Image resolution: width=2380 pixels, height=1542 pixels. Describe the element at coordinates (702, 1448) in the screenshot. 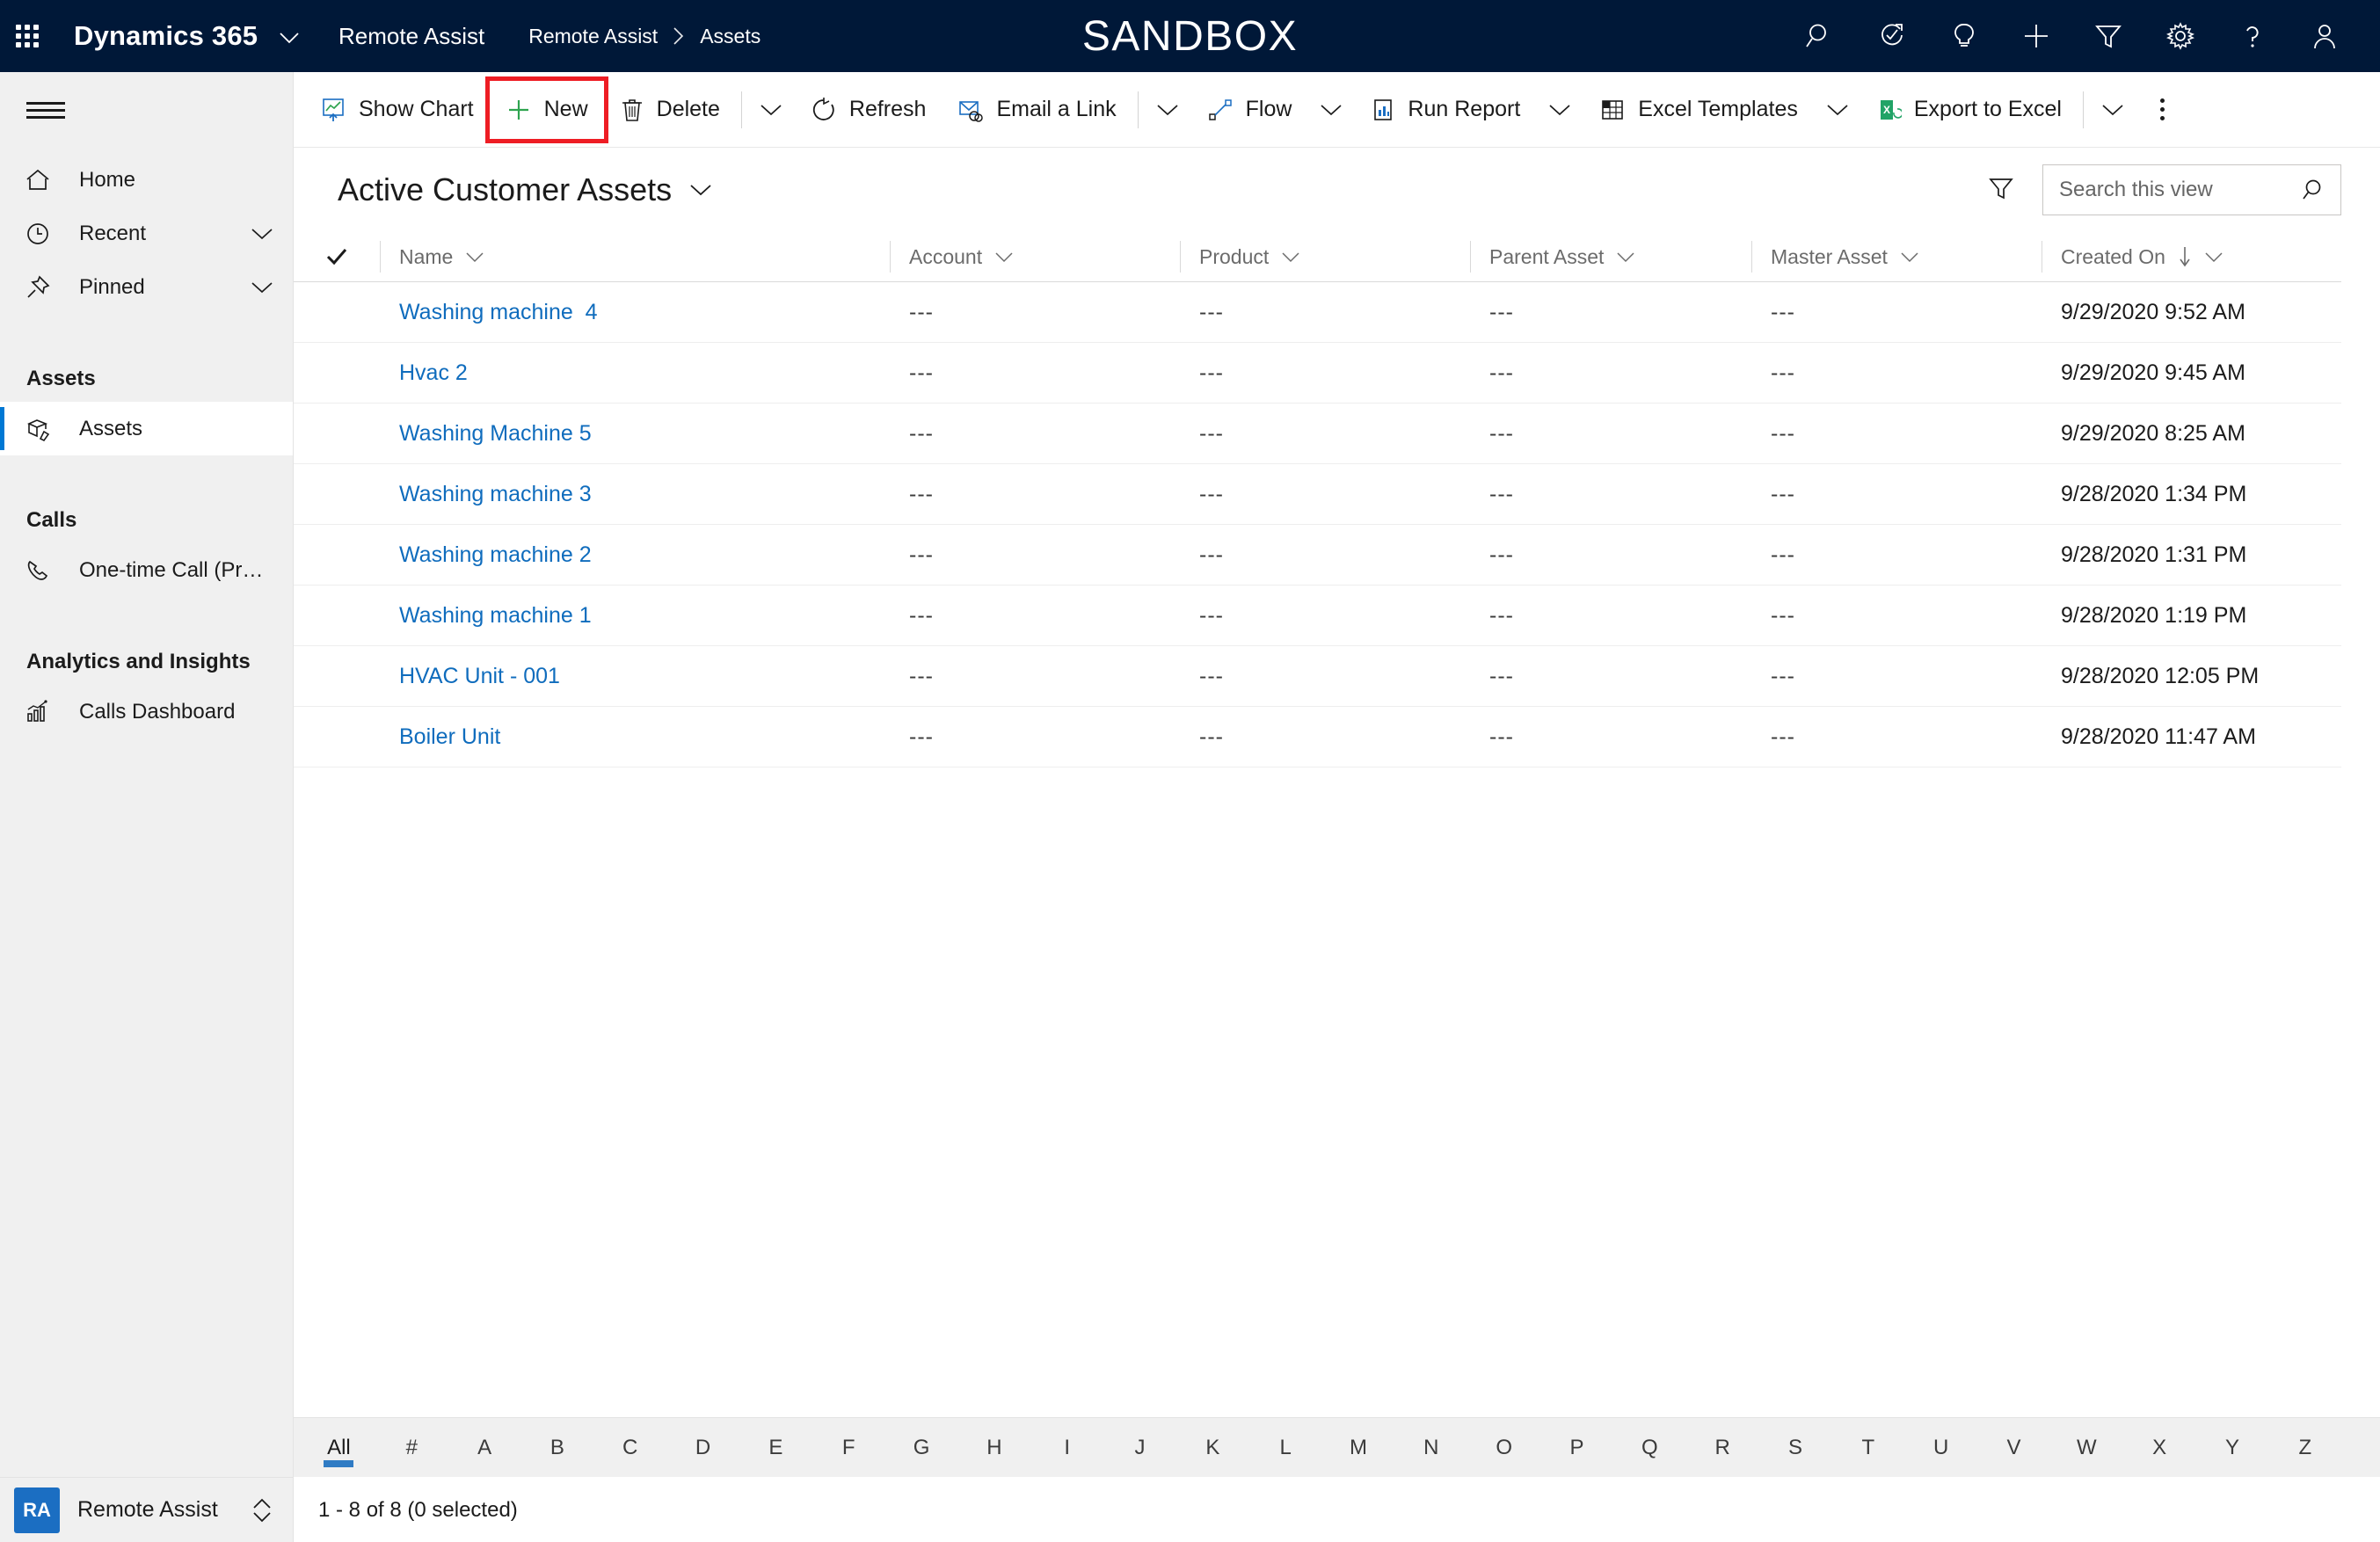

I see `alpha-filter-d: D` at that location.